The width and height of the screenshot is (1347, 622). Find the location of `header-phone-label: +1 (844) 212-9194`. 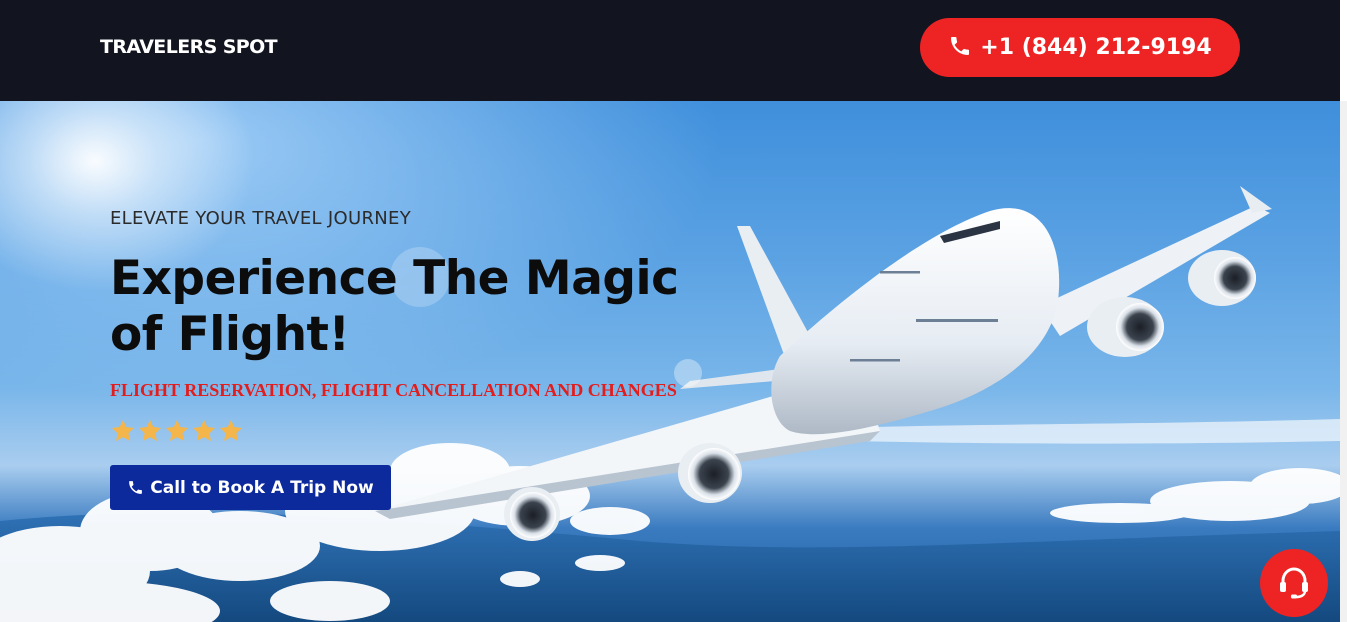

header-phone-label: +1 (844) 212-9194 is located at coordinates (1096, 47).